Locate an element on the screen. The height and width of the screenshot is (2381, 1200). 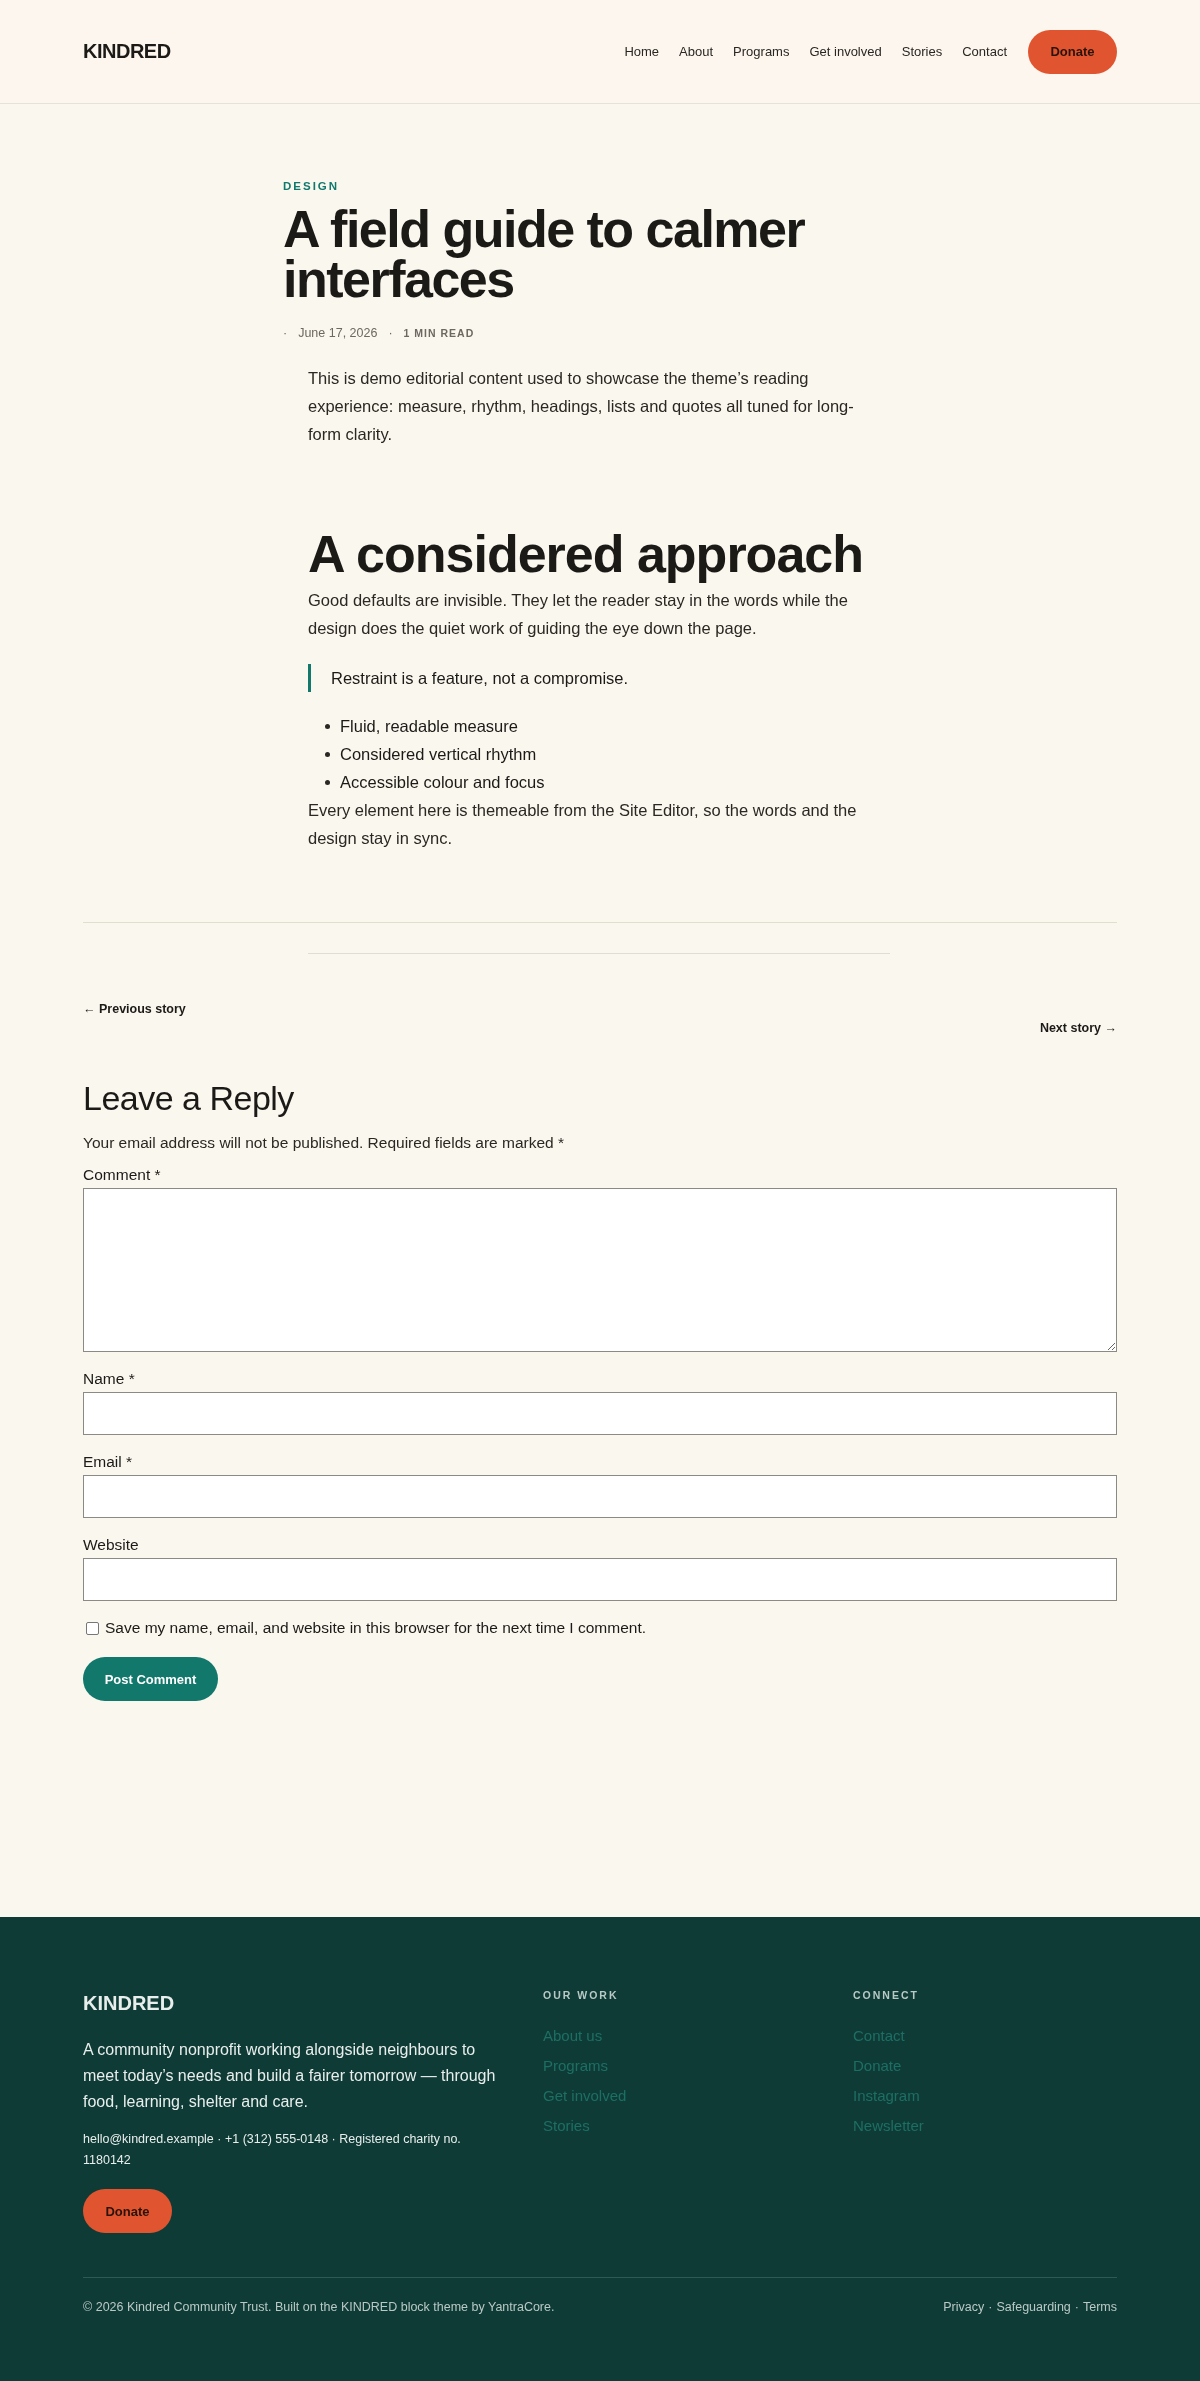
list-item: Fluid, readable measure is located at coordinates (429, 726).